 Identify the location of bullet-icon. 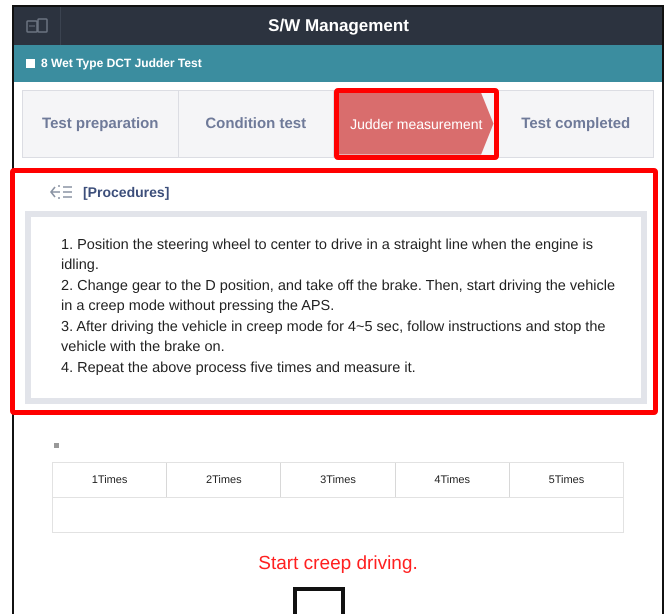
(56, 445).